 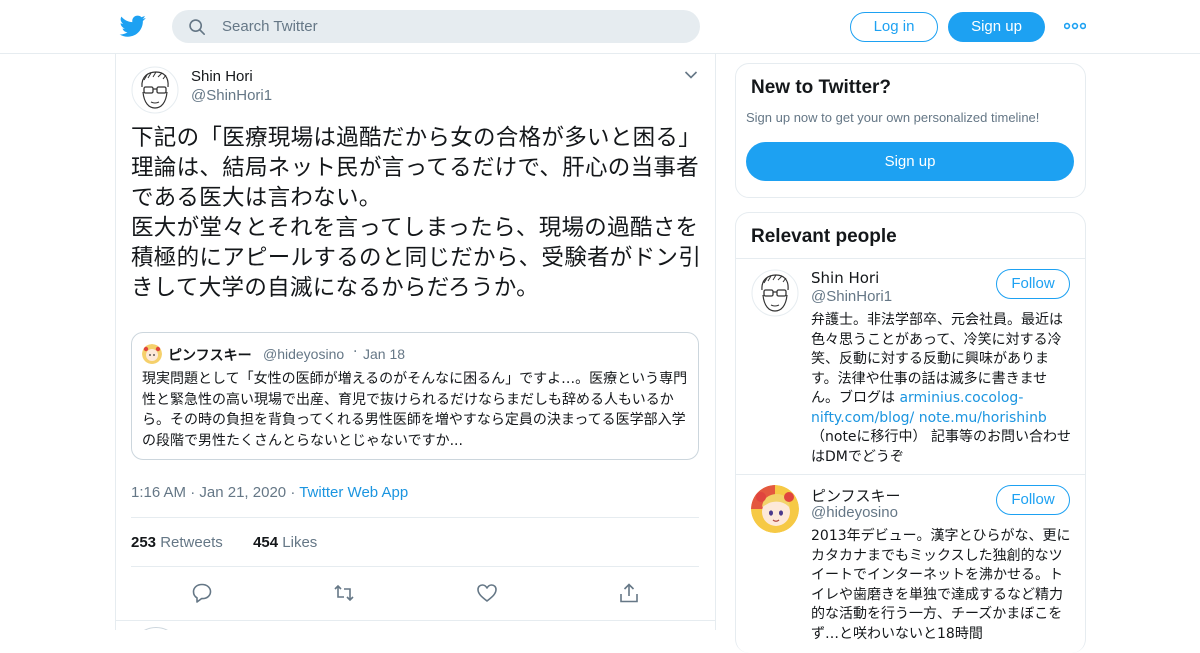 I want to click on retweets-stat: 253 Retweets, so click(x=177, y=542).